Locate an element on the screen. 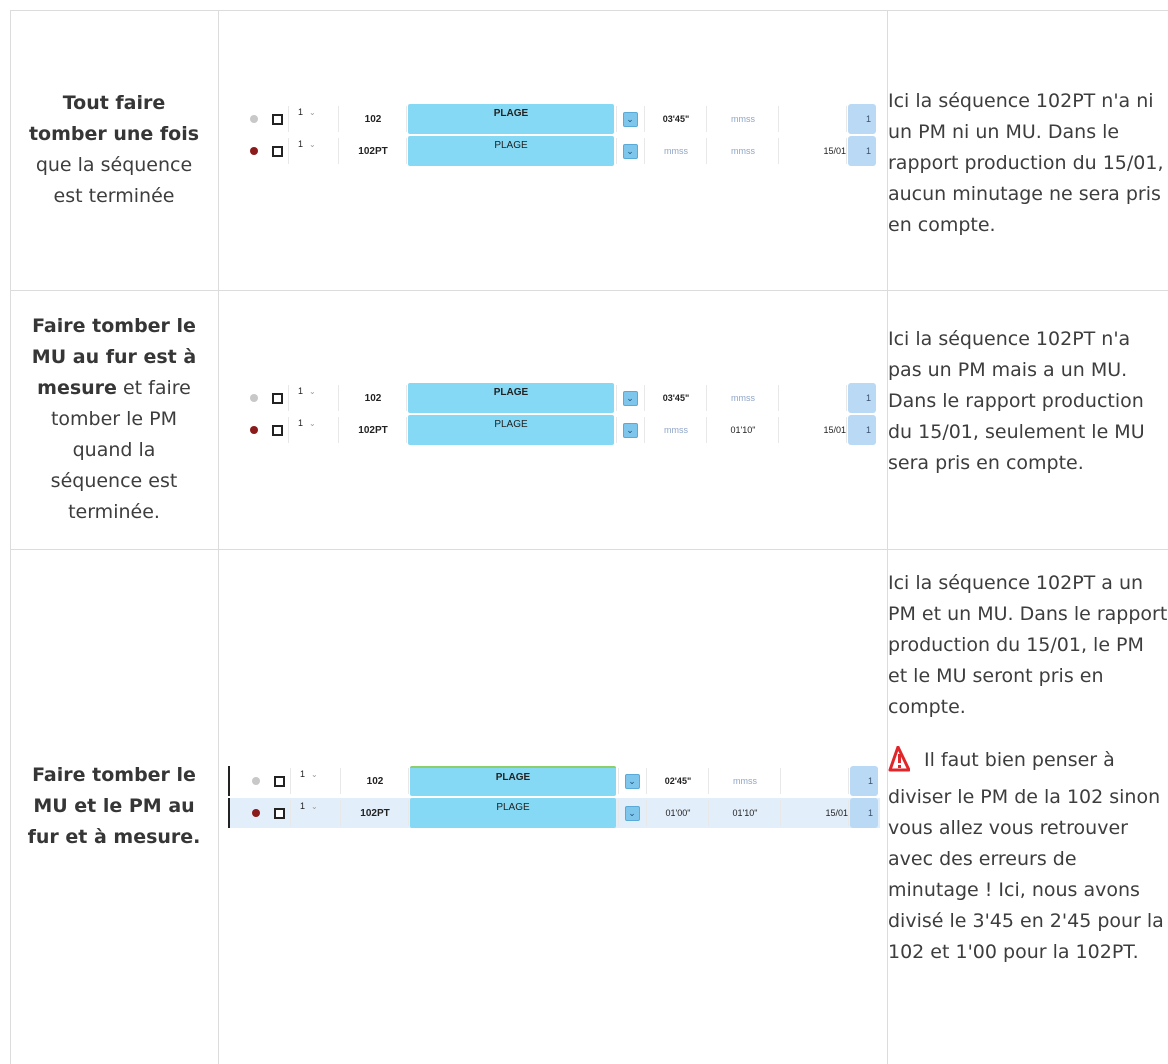  pm-field: 02'45" is located at coordinates (678, 781).